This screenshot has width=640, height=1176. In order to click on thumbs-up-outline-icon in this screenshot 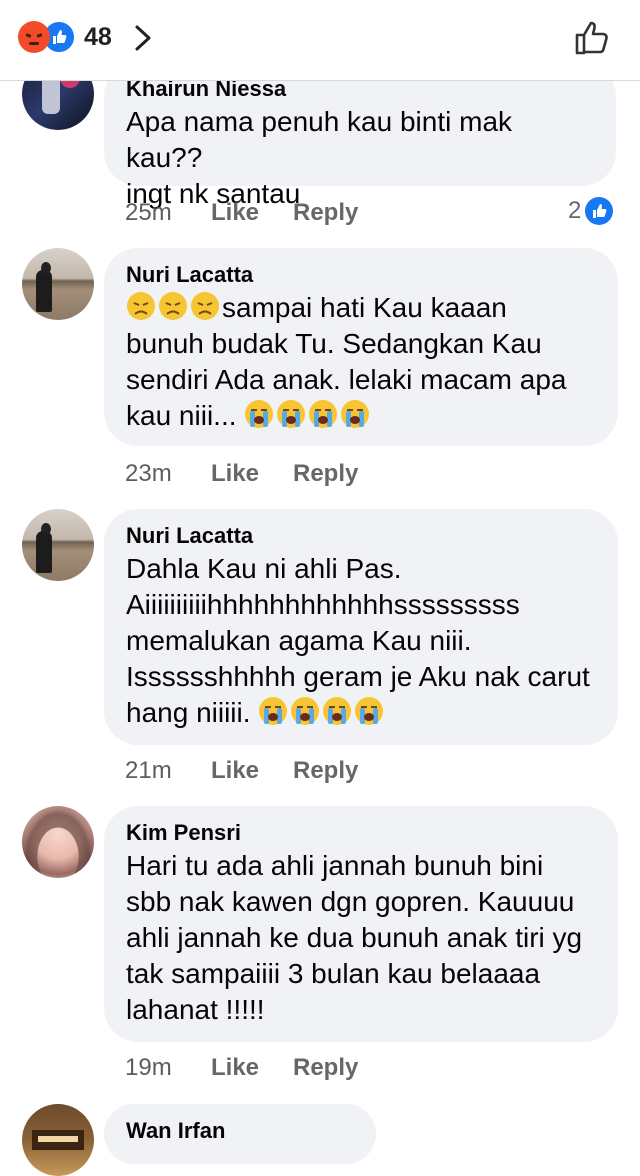, I will do `click(592, 38)`.